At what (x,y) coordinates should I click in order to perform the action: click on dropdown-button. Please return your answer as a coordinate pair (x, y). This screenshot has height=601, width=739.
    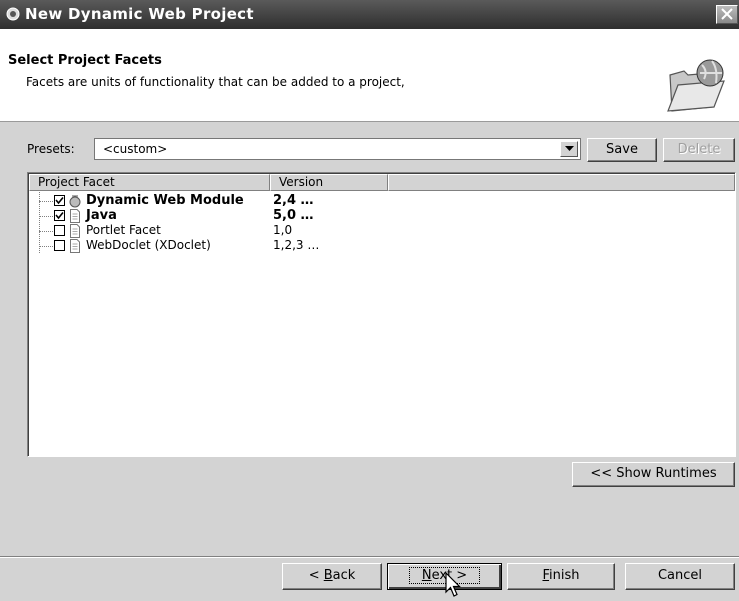
    Looking at the image, I should click on (569, 149).